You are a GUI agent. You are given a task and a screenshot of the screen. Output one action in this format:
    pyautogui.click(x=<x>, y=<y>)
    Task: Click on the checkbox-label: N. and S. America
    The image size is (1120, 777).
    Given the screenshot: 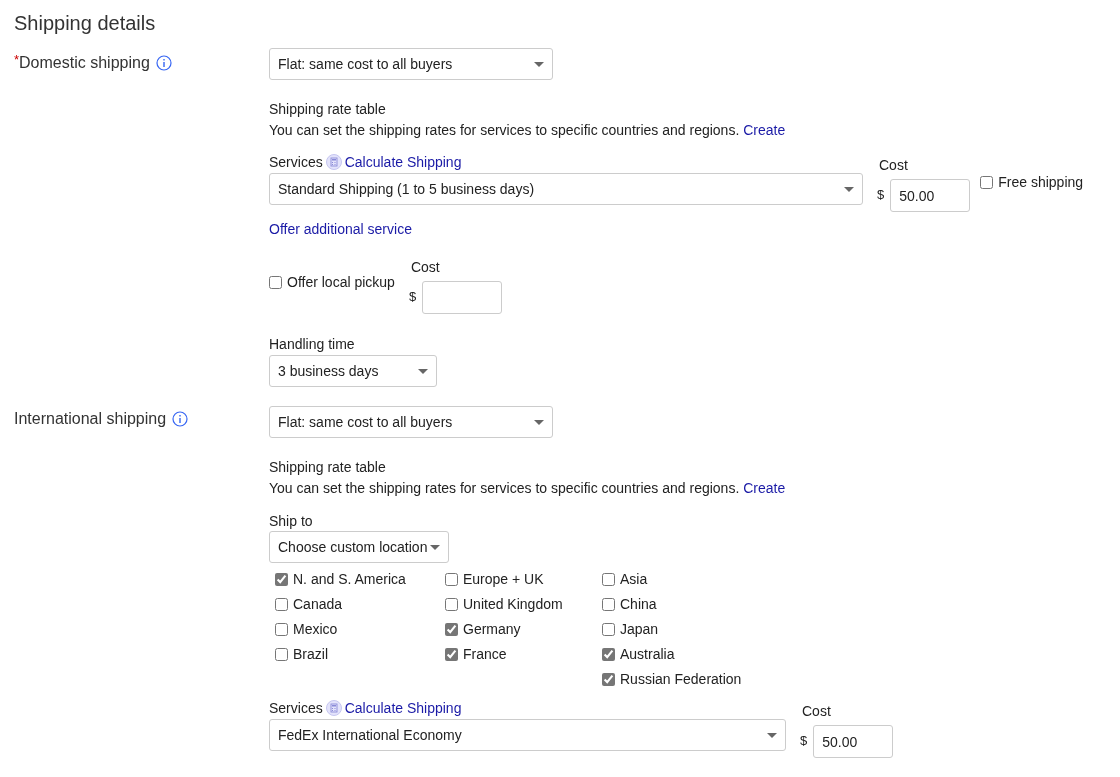 What is the action you would take?
    pyautogui.click(x=349, y=579)
    